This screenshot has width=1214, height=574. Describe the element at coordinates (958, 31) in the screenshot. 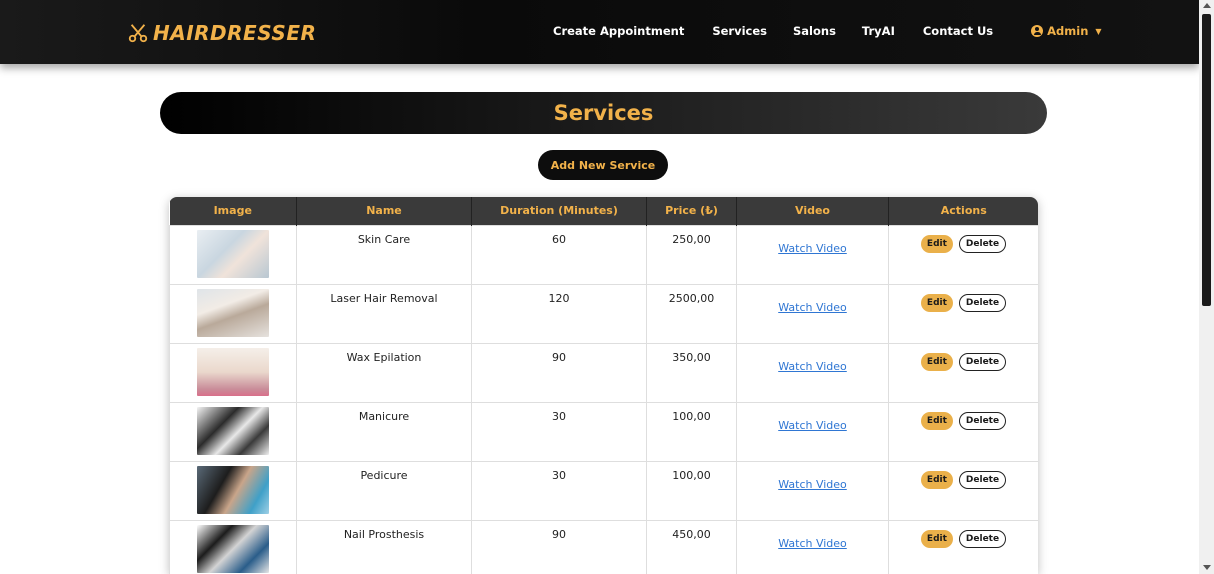

I see `nav-contact-us: Contact Us` at that location.